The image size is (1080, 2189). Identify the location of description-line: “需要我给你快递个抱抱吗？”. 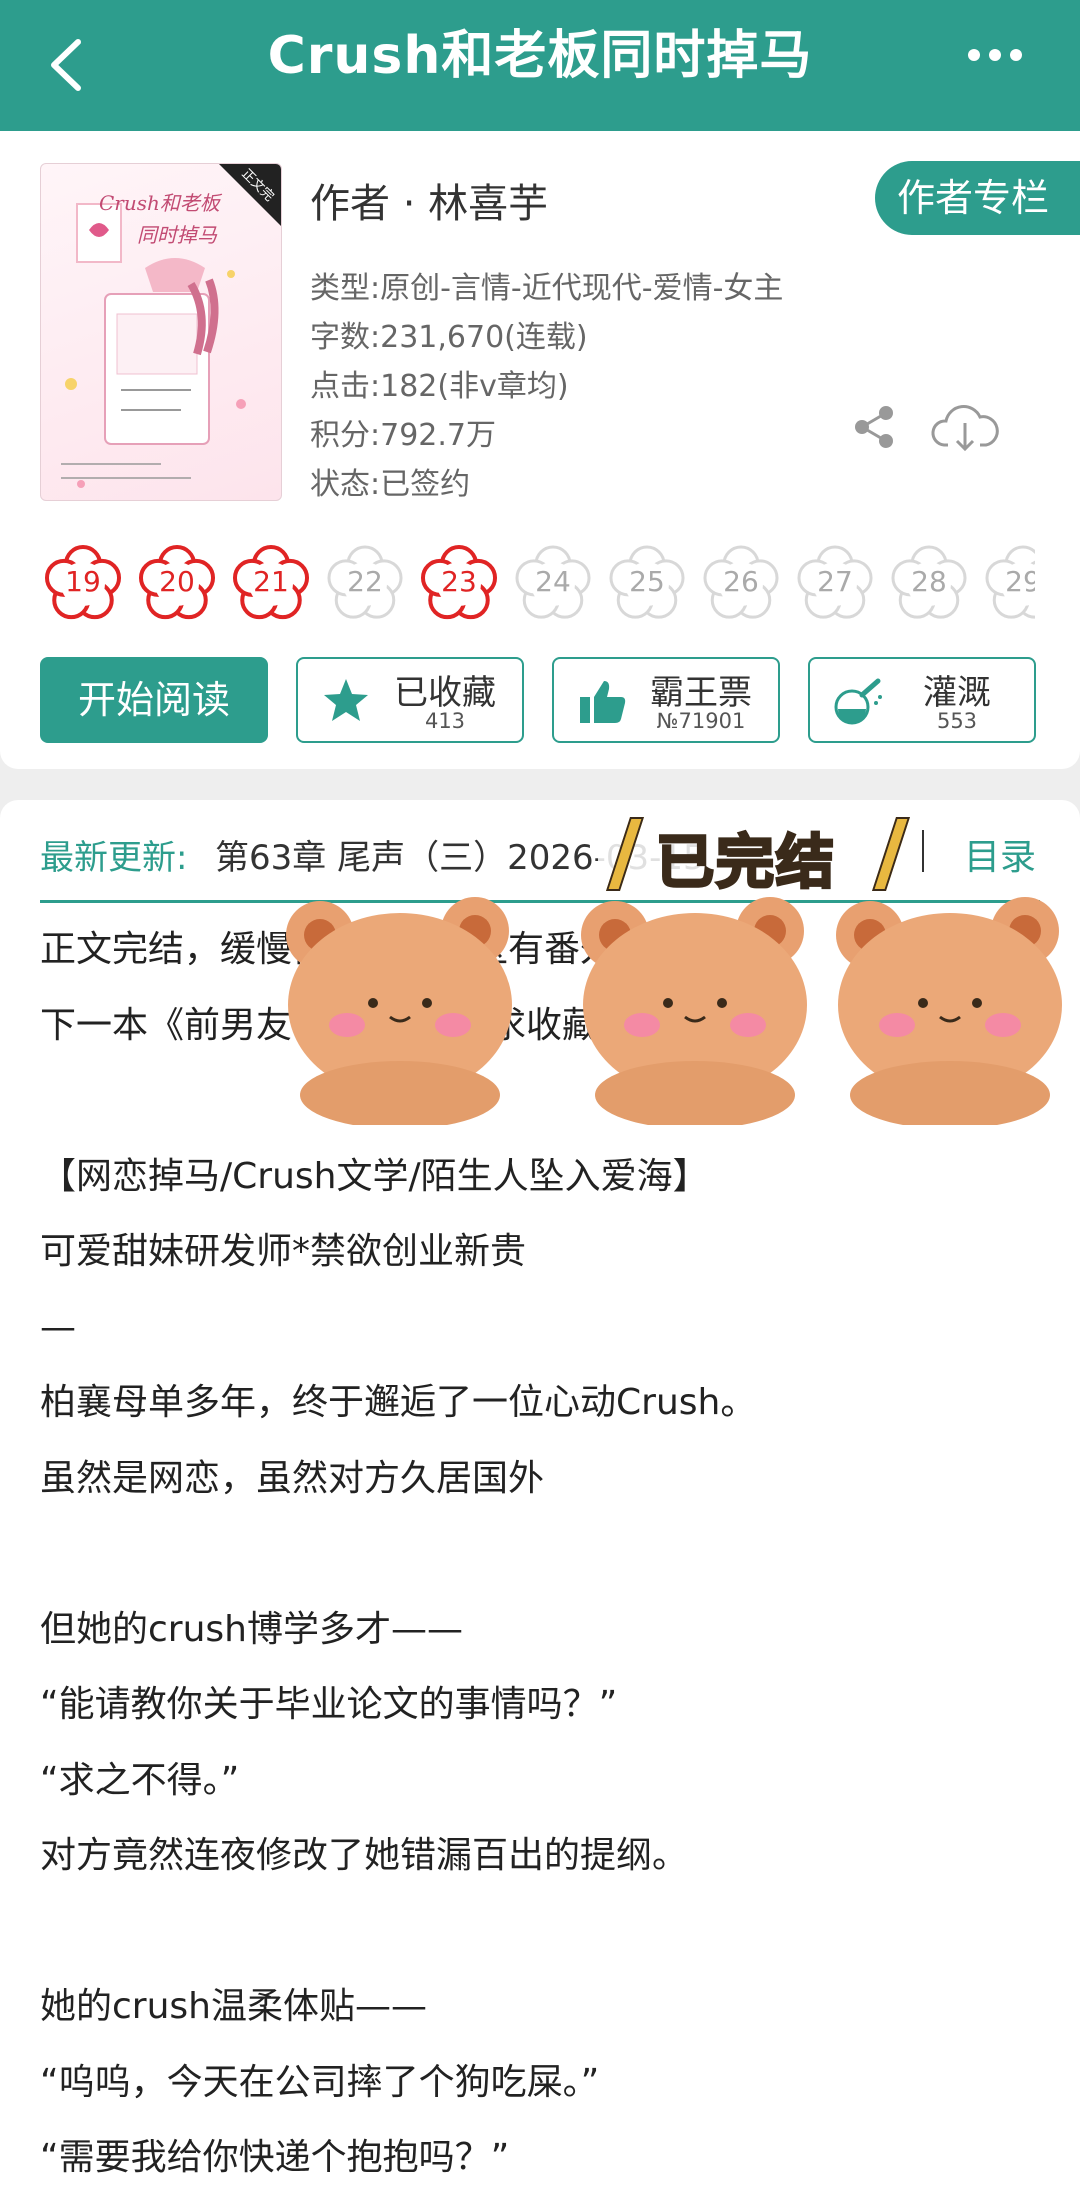
(275, 2157).